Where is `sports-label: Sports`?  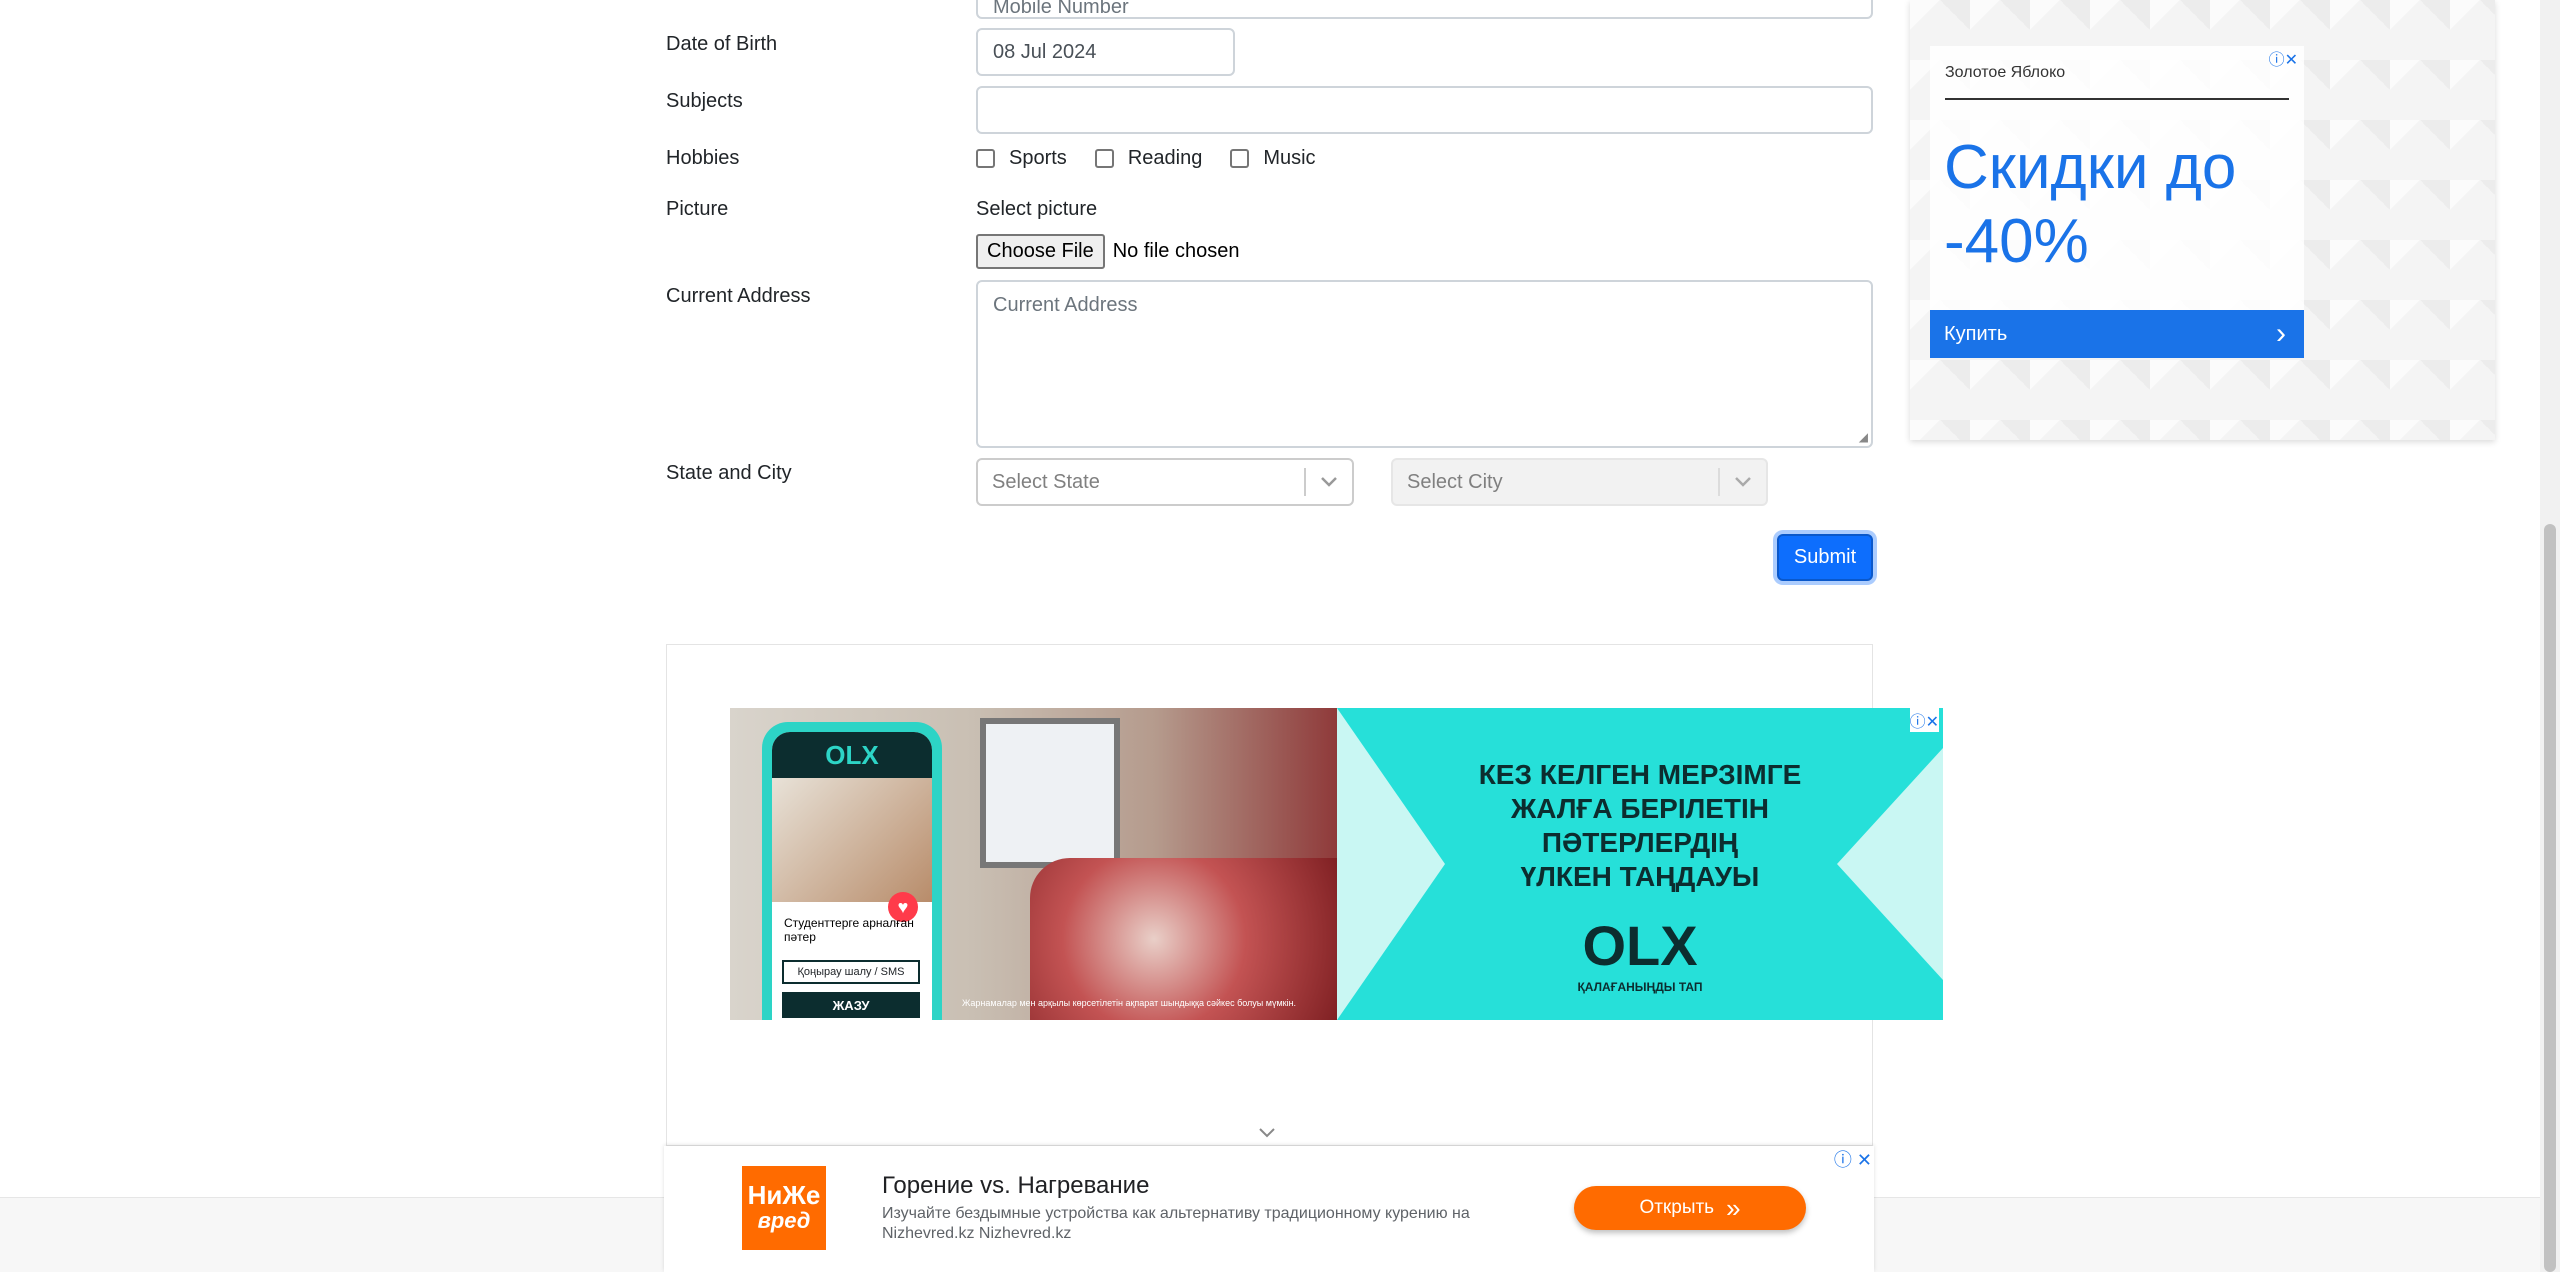
sports-label: Sports is located at coordinates (1038, 158).